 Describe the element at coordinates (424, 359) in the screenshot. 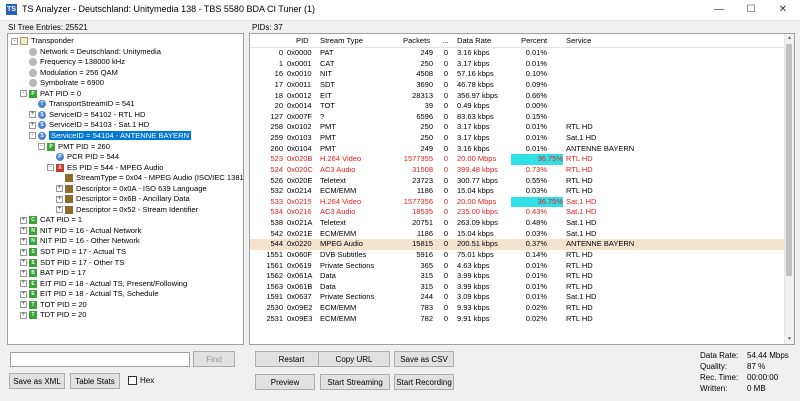

I see `save-as-csv-button: Save as CSV` at that location.